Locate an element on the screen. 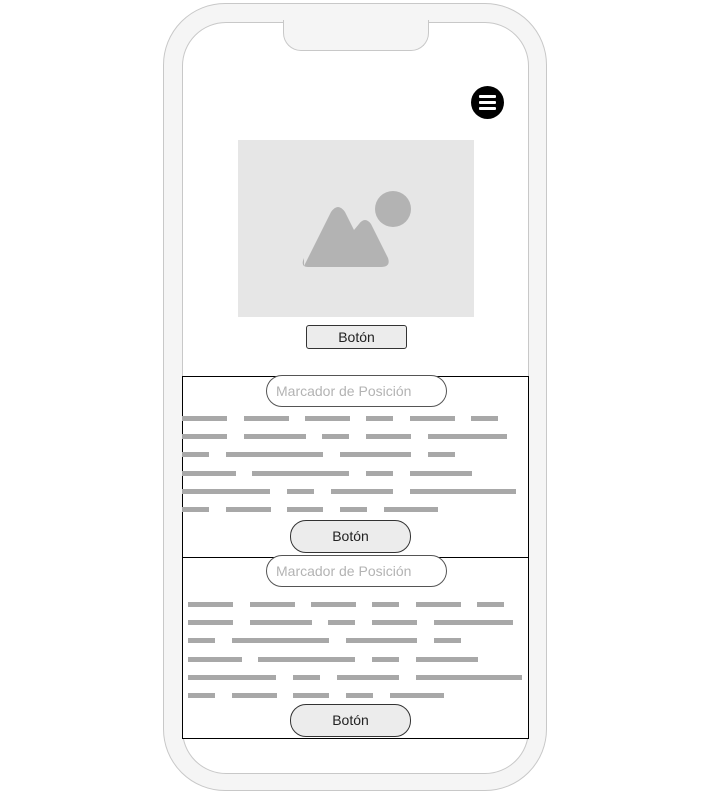 This screenshot has width=714, height=807. image-placeholder-icon is located at coordinates (356, 229).